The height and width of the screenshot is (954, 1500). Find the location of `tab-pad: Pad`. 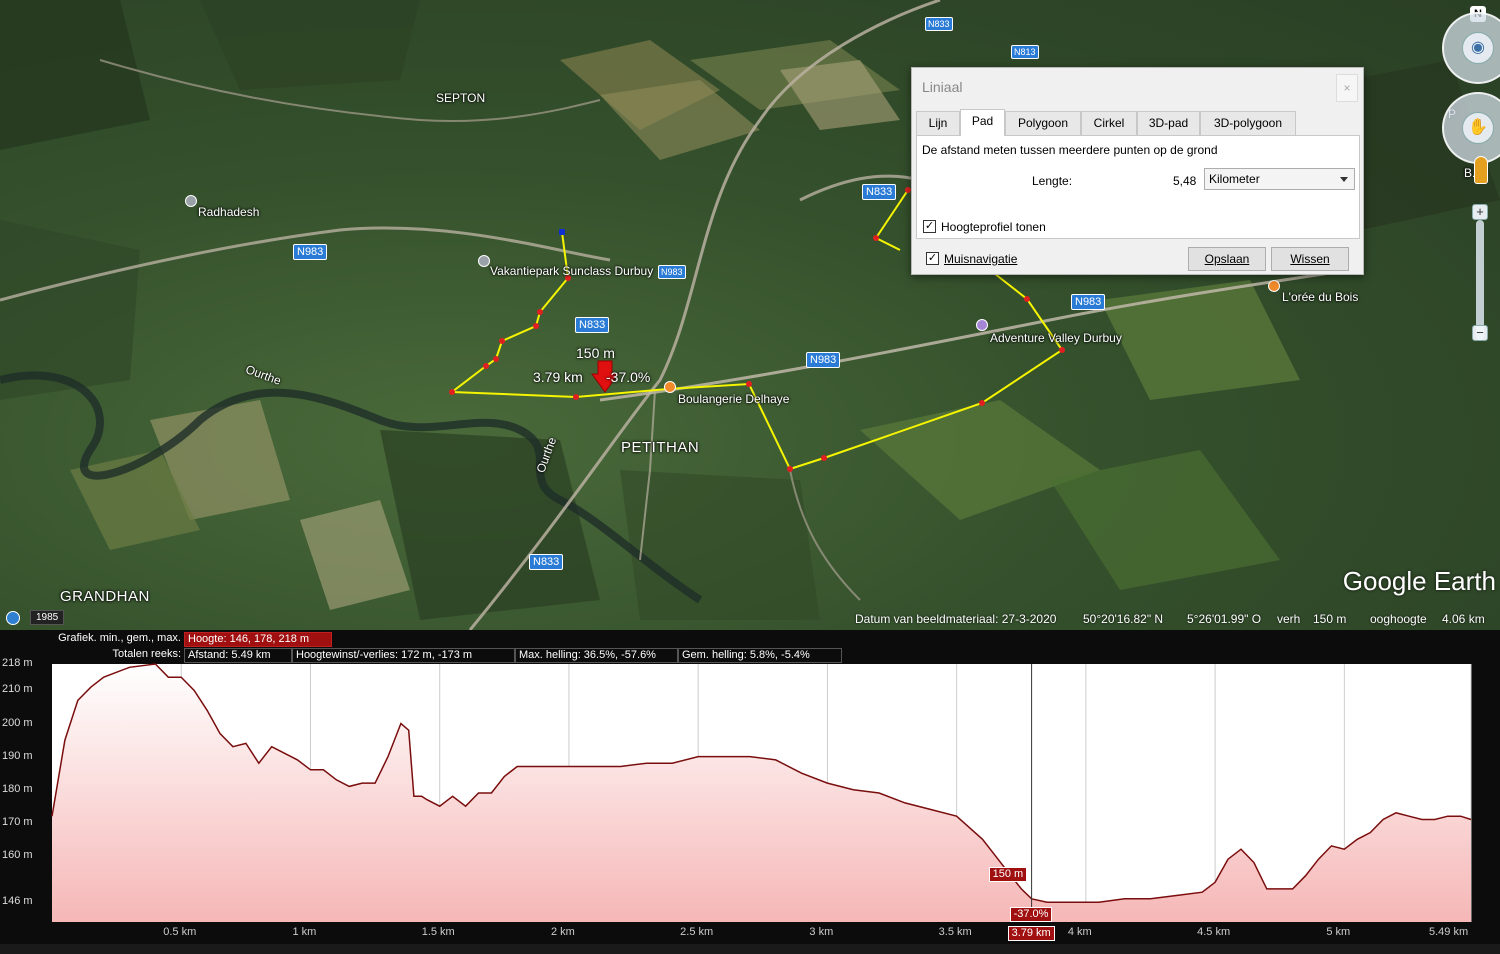

tab-pad: Pad is located at coordinates (982, 122).